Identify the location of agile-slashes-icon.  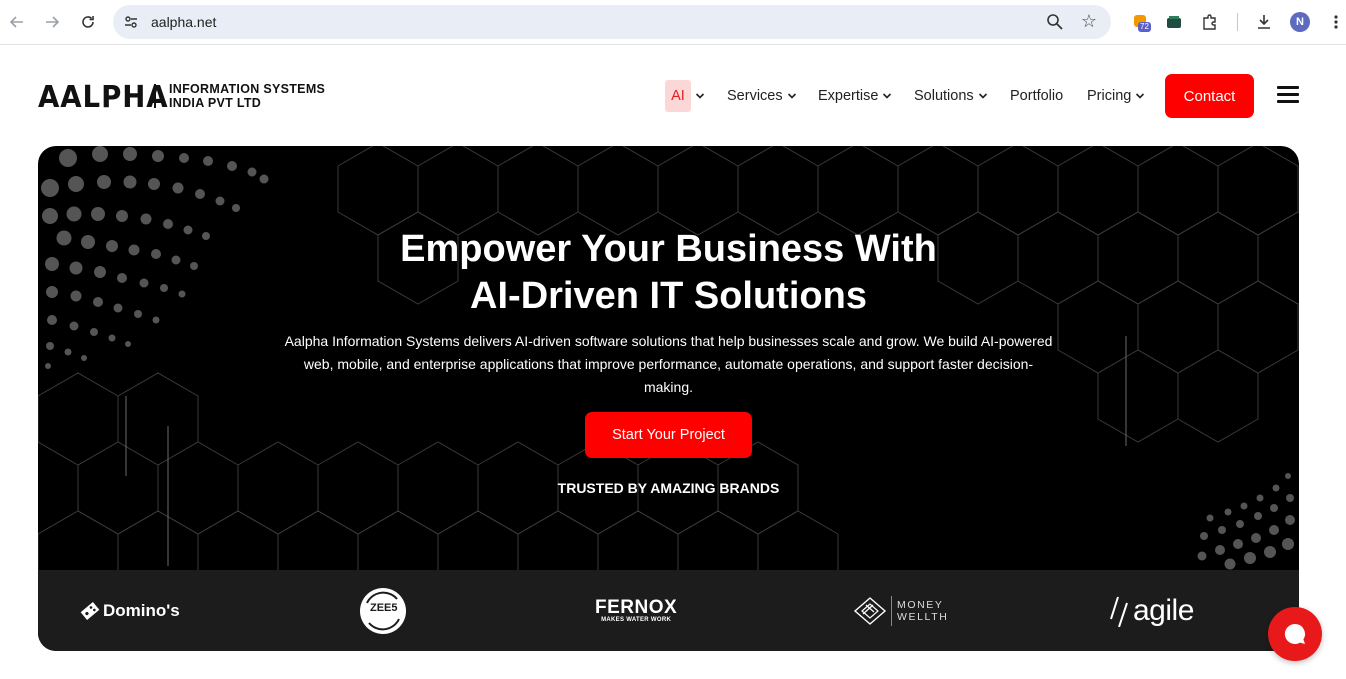
(1119, 611).